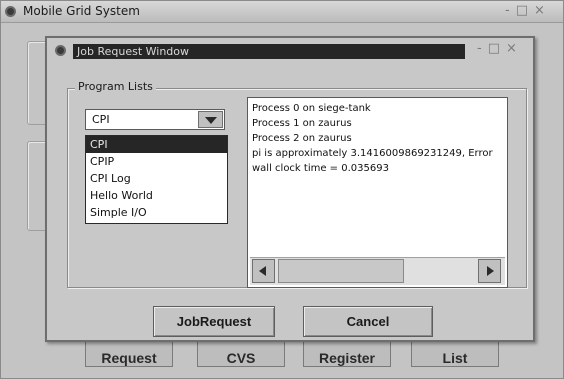 The width and height of the screenshot is (564, 379). What do you see at coordinates (514, 48) in the screenshot?
I see `dialog-close-icon: ×` at bounding box center [514, 48].